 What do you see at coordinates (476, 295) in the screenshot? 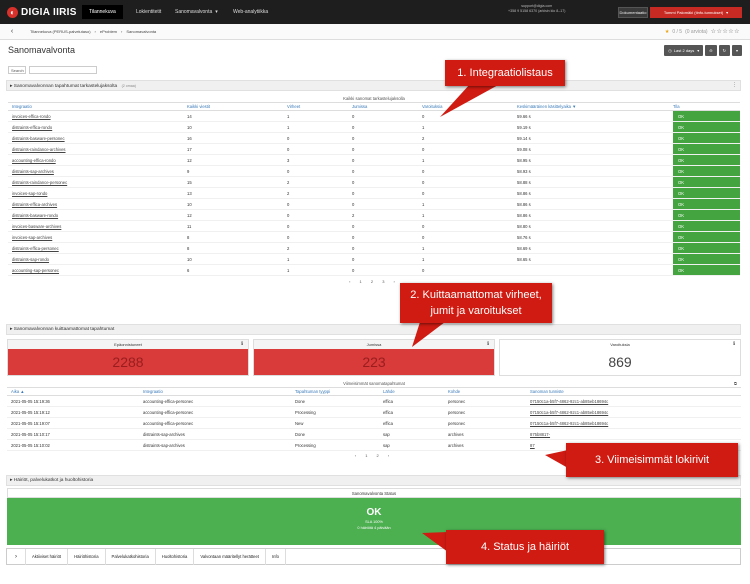
I see `callout-line: 2. Kuittaamattomat virheet,` at bounding box center [476, 295].